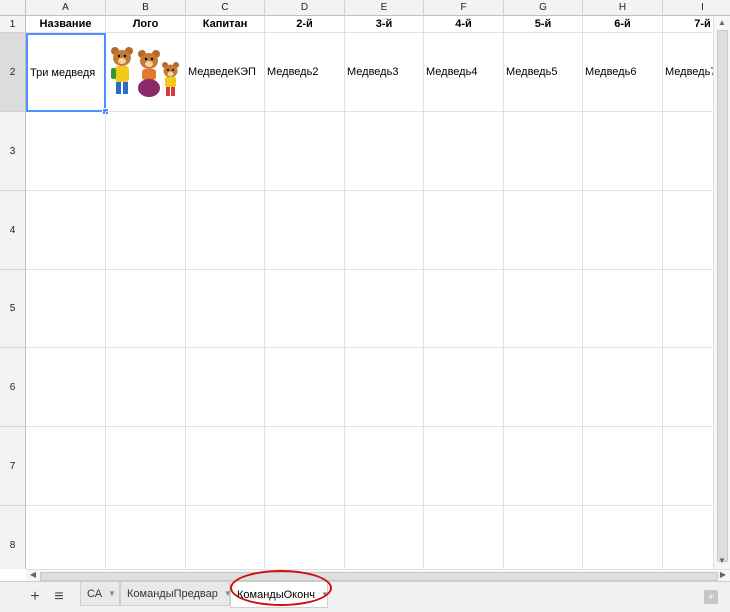 Image resolution: width=730 pixels, height=612 pixels. Describe the element at coordinates (225, 24) in the screenshot. I see `cell-c1: Капитан` at that location.